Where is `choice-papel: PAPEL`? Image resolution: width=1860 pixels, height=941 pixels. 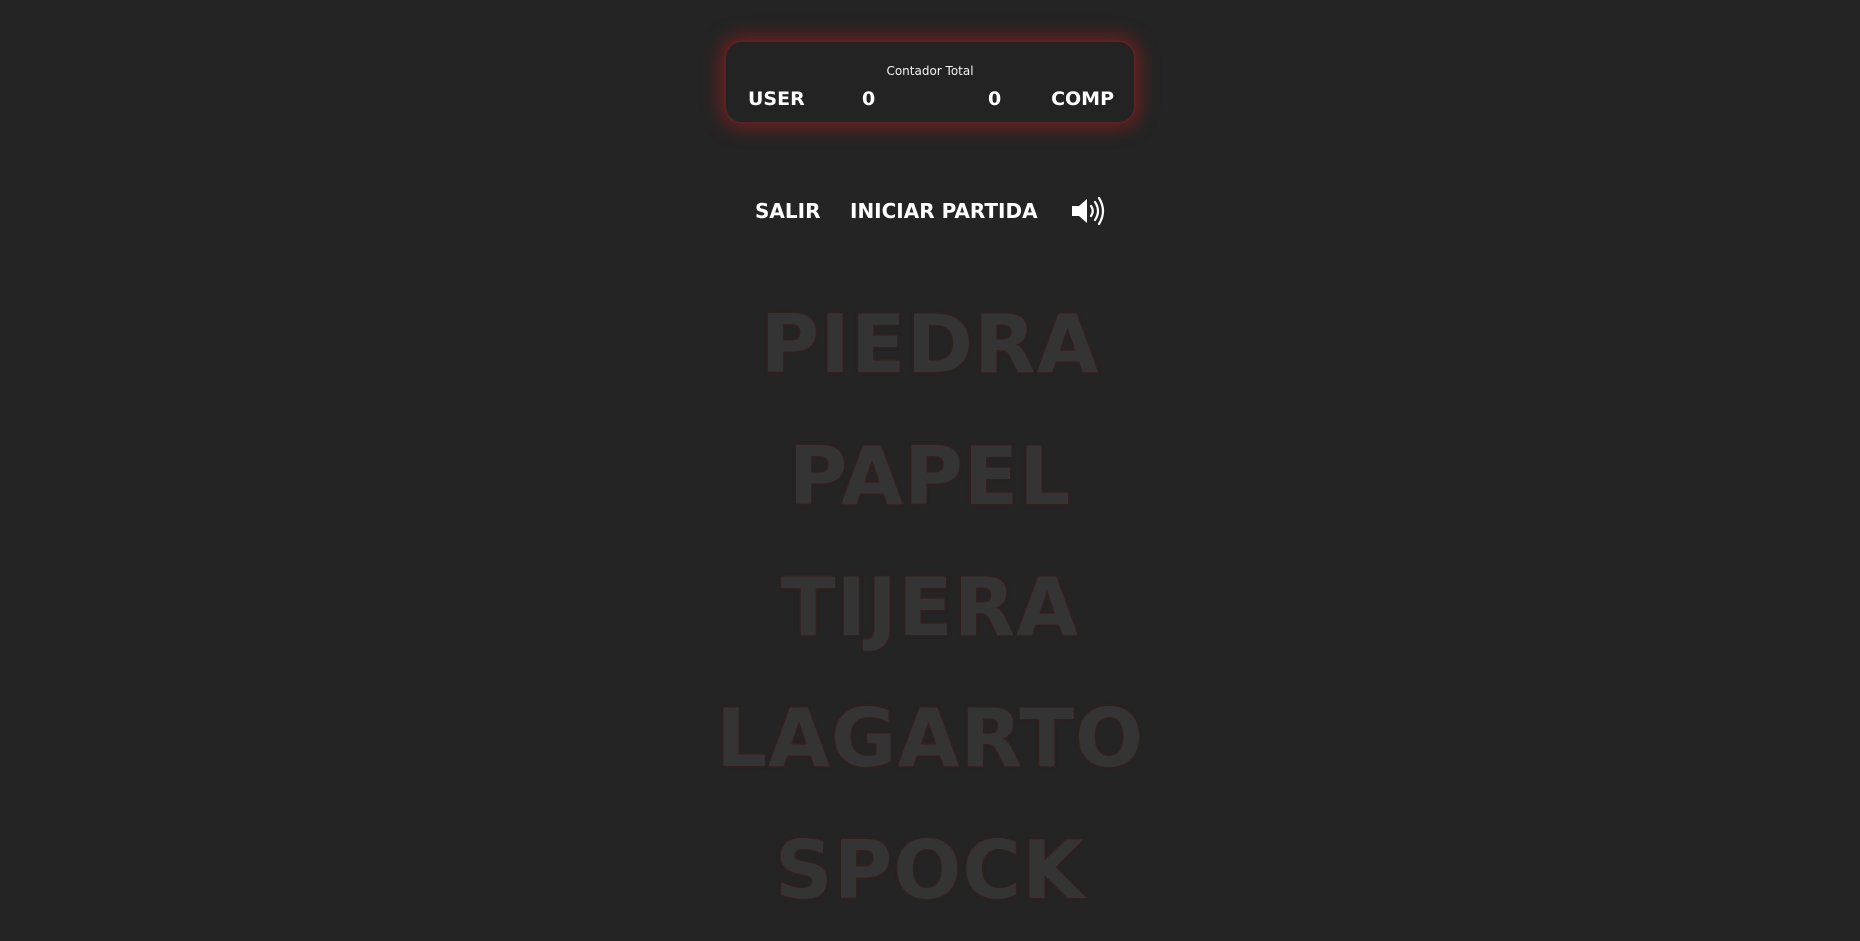
choice-papel: PAPEL is located at coordinates (930, 477).